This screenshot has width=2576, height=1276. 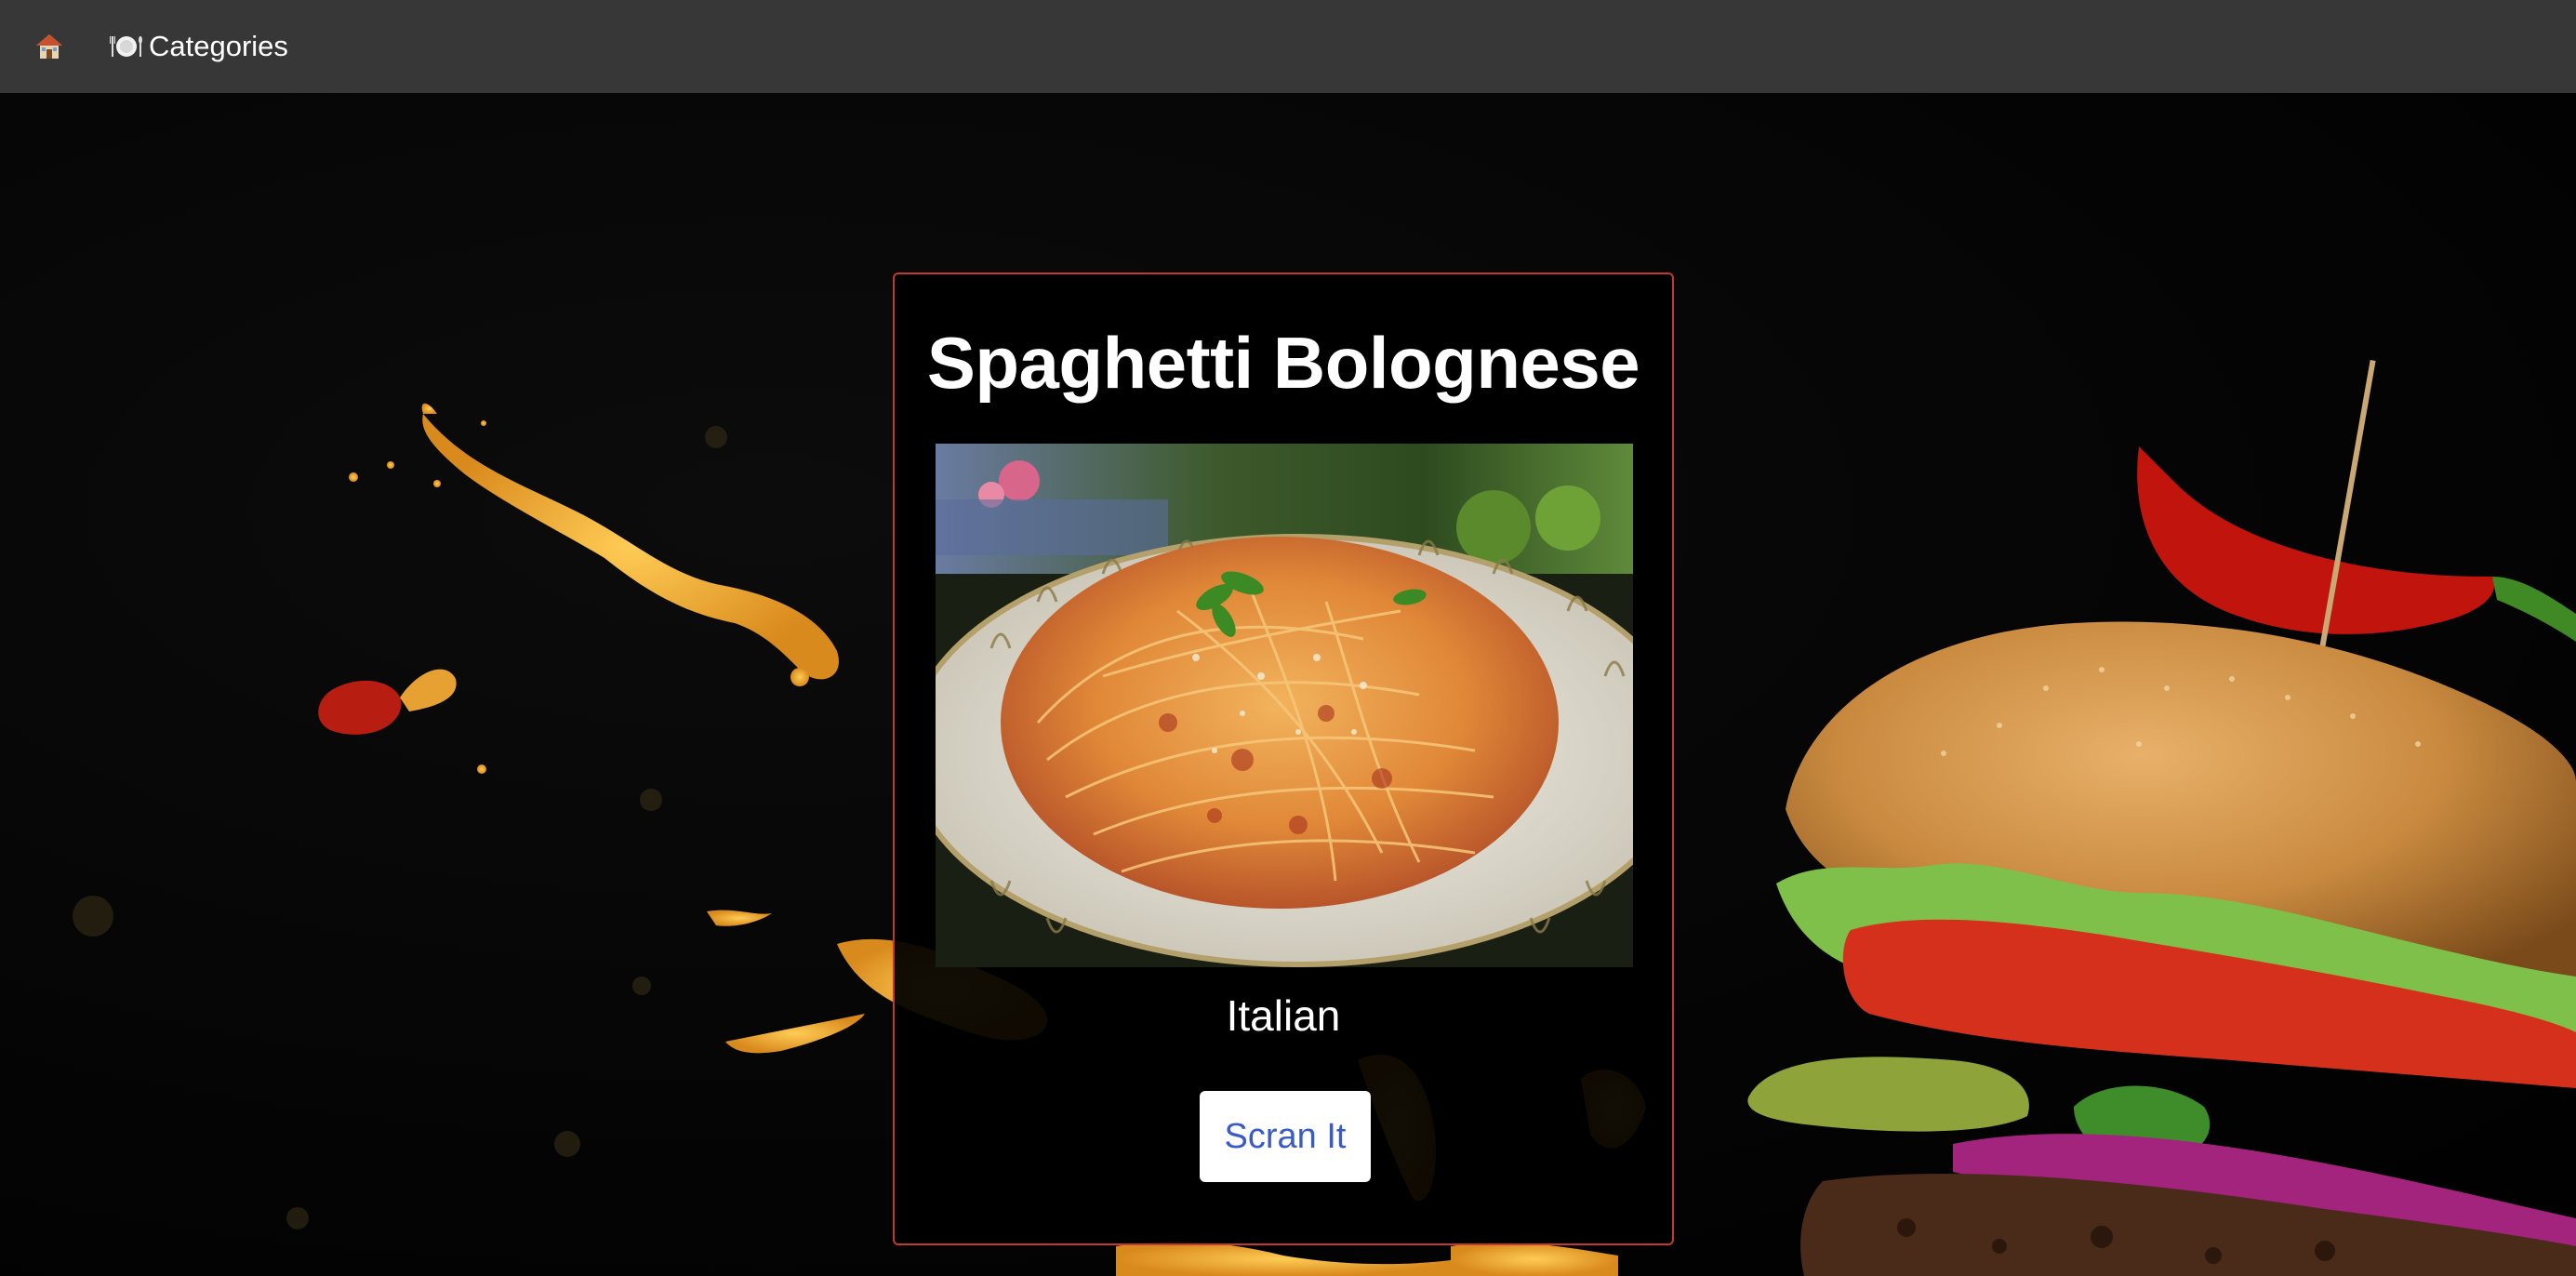 I want to click on spaghetti-image, so click(x=1284, y=705).